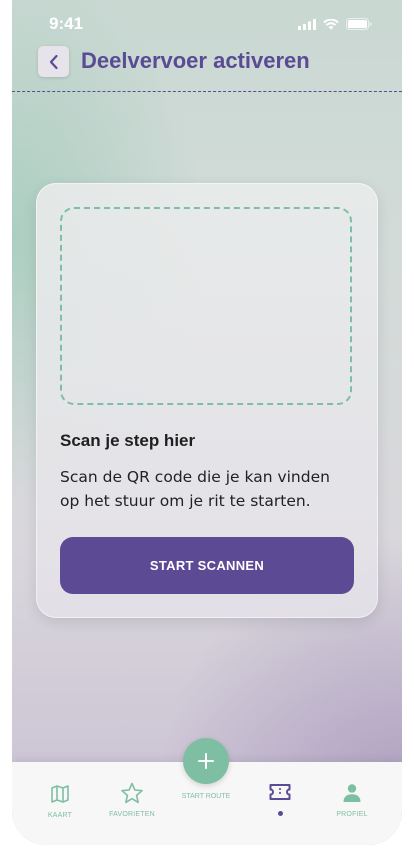 This screenshot has height=852, width=414. Describe the element at coordinates (128, 440) in the screenshot. I see `scan-title: Scan je step hier` at that location.